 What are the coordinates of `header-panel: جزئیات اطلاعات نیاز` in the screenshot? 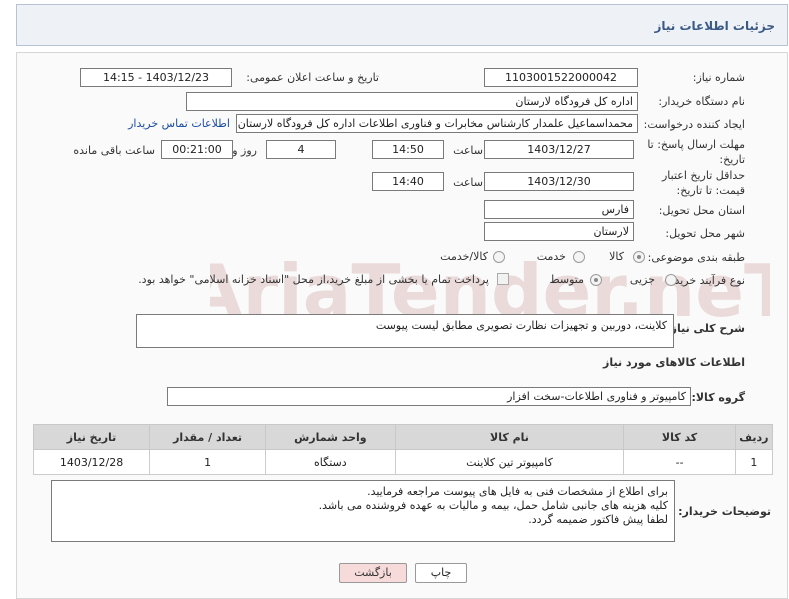 It's located at (402, 25).